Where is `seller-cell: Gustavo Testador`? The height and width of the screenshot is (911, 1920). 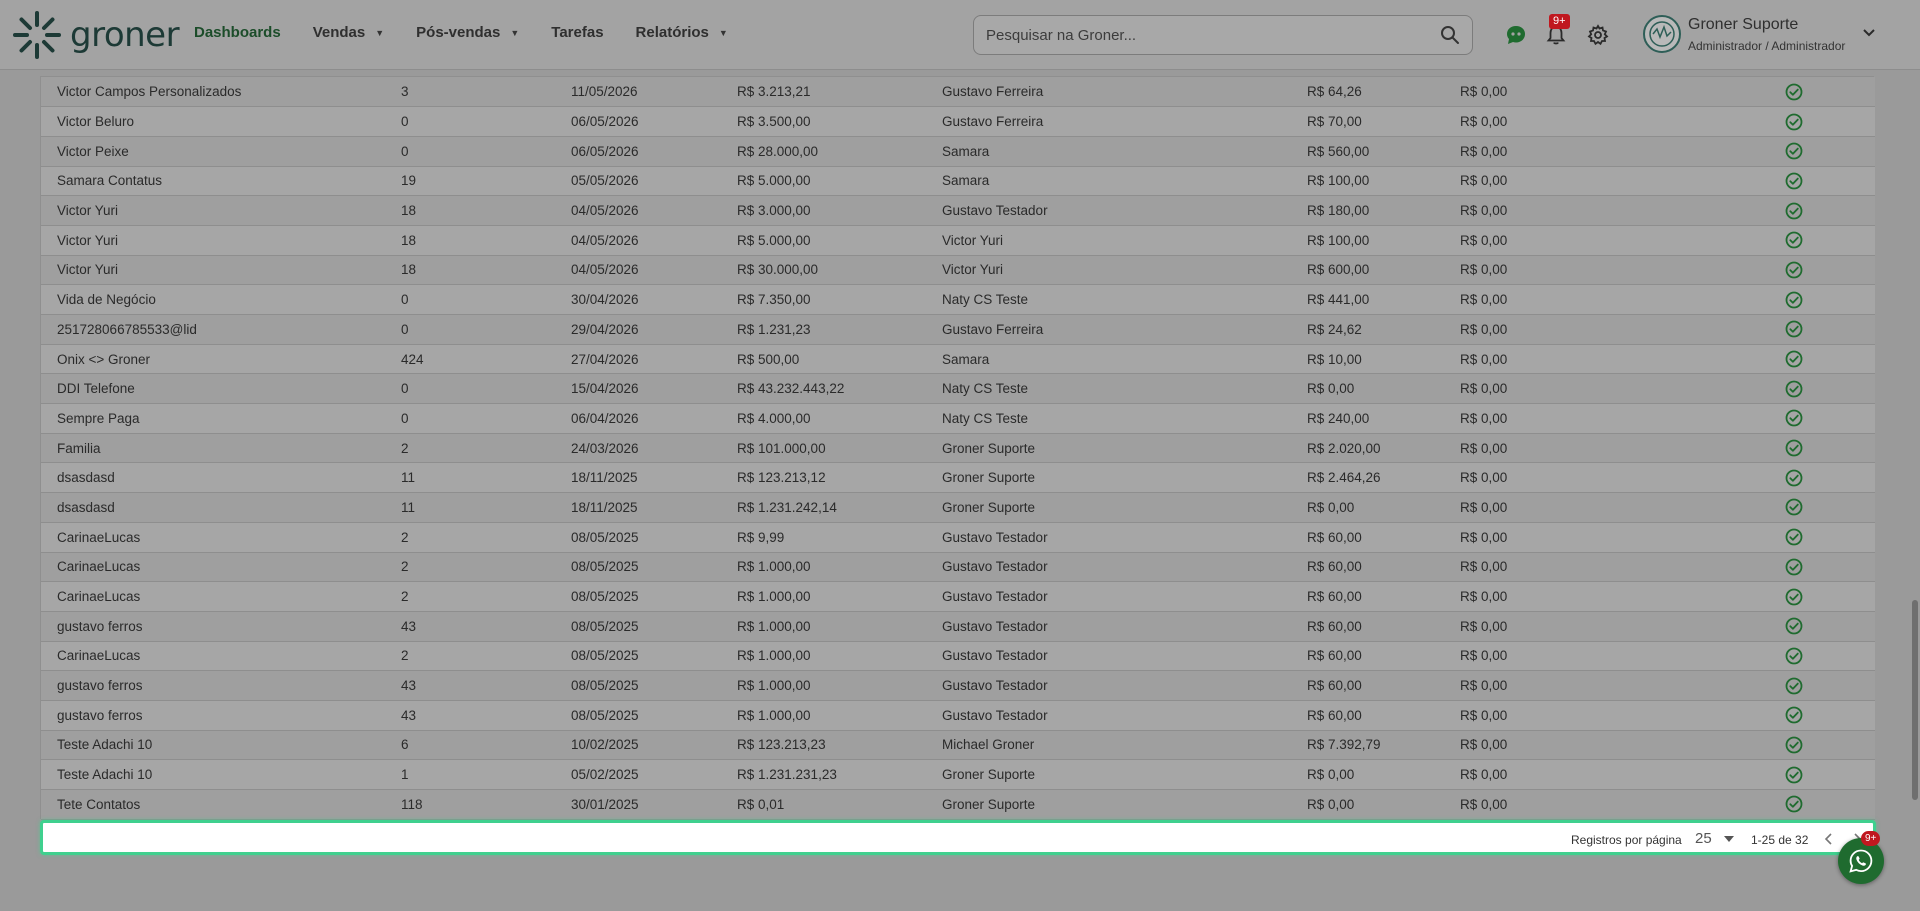 seller-cell: Gustavo Testador is located at coordinates (1124, 567).